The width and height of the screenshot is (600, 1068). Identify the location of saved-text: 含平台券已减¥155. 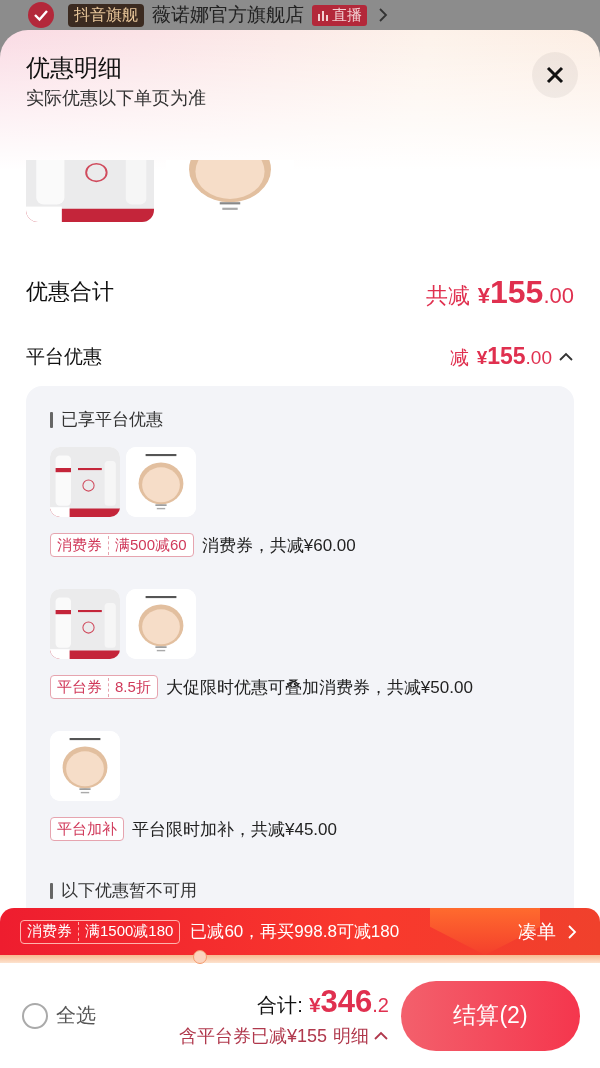
(252, 1036).